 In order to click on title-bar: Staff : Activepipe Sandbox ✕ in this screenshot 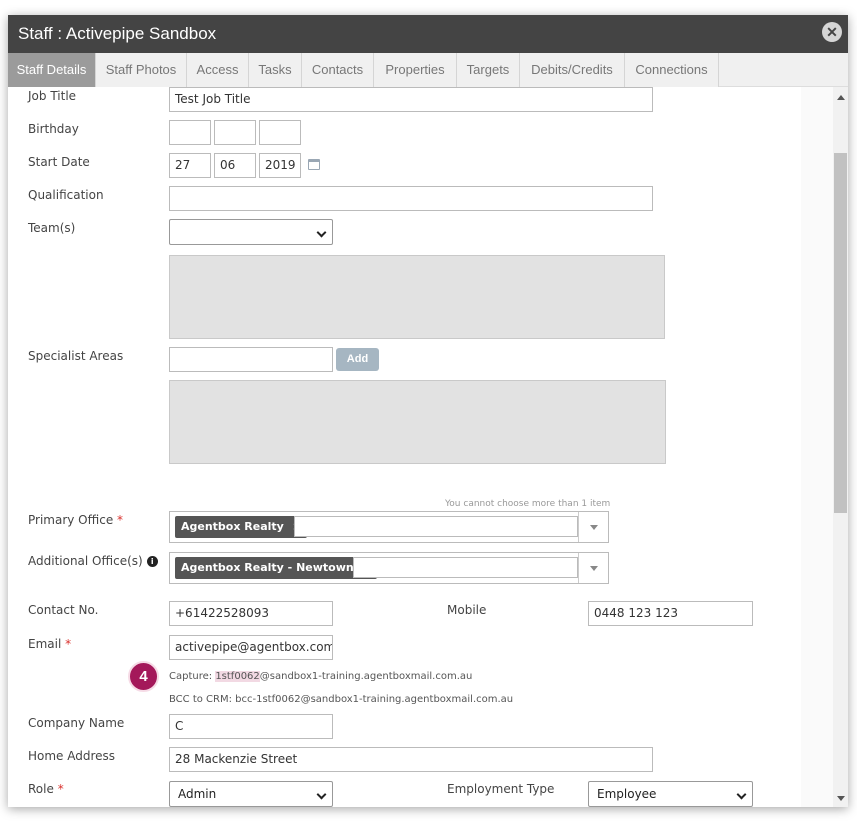, I will do `click(428, 34)`.